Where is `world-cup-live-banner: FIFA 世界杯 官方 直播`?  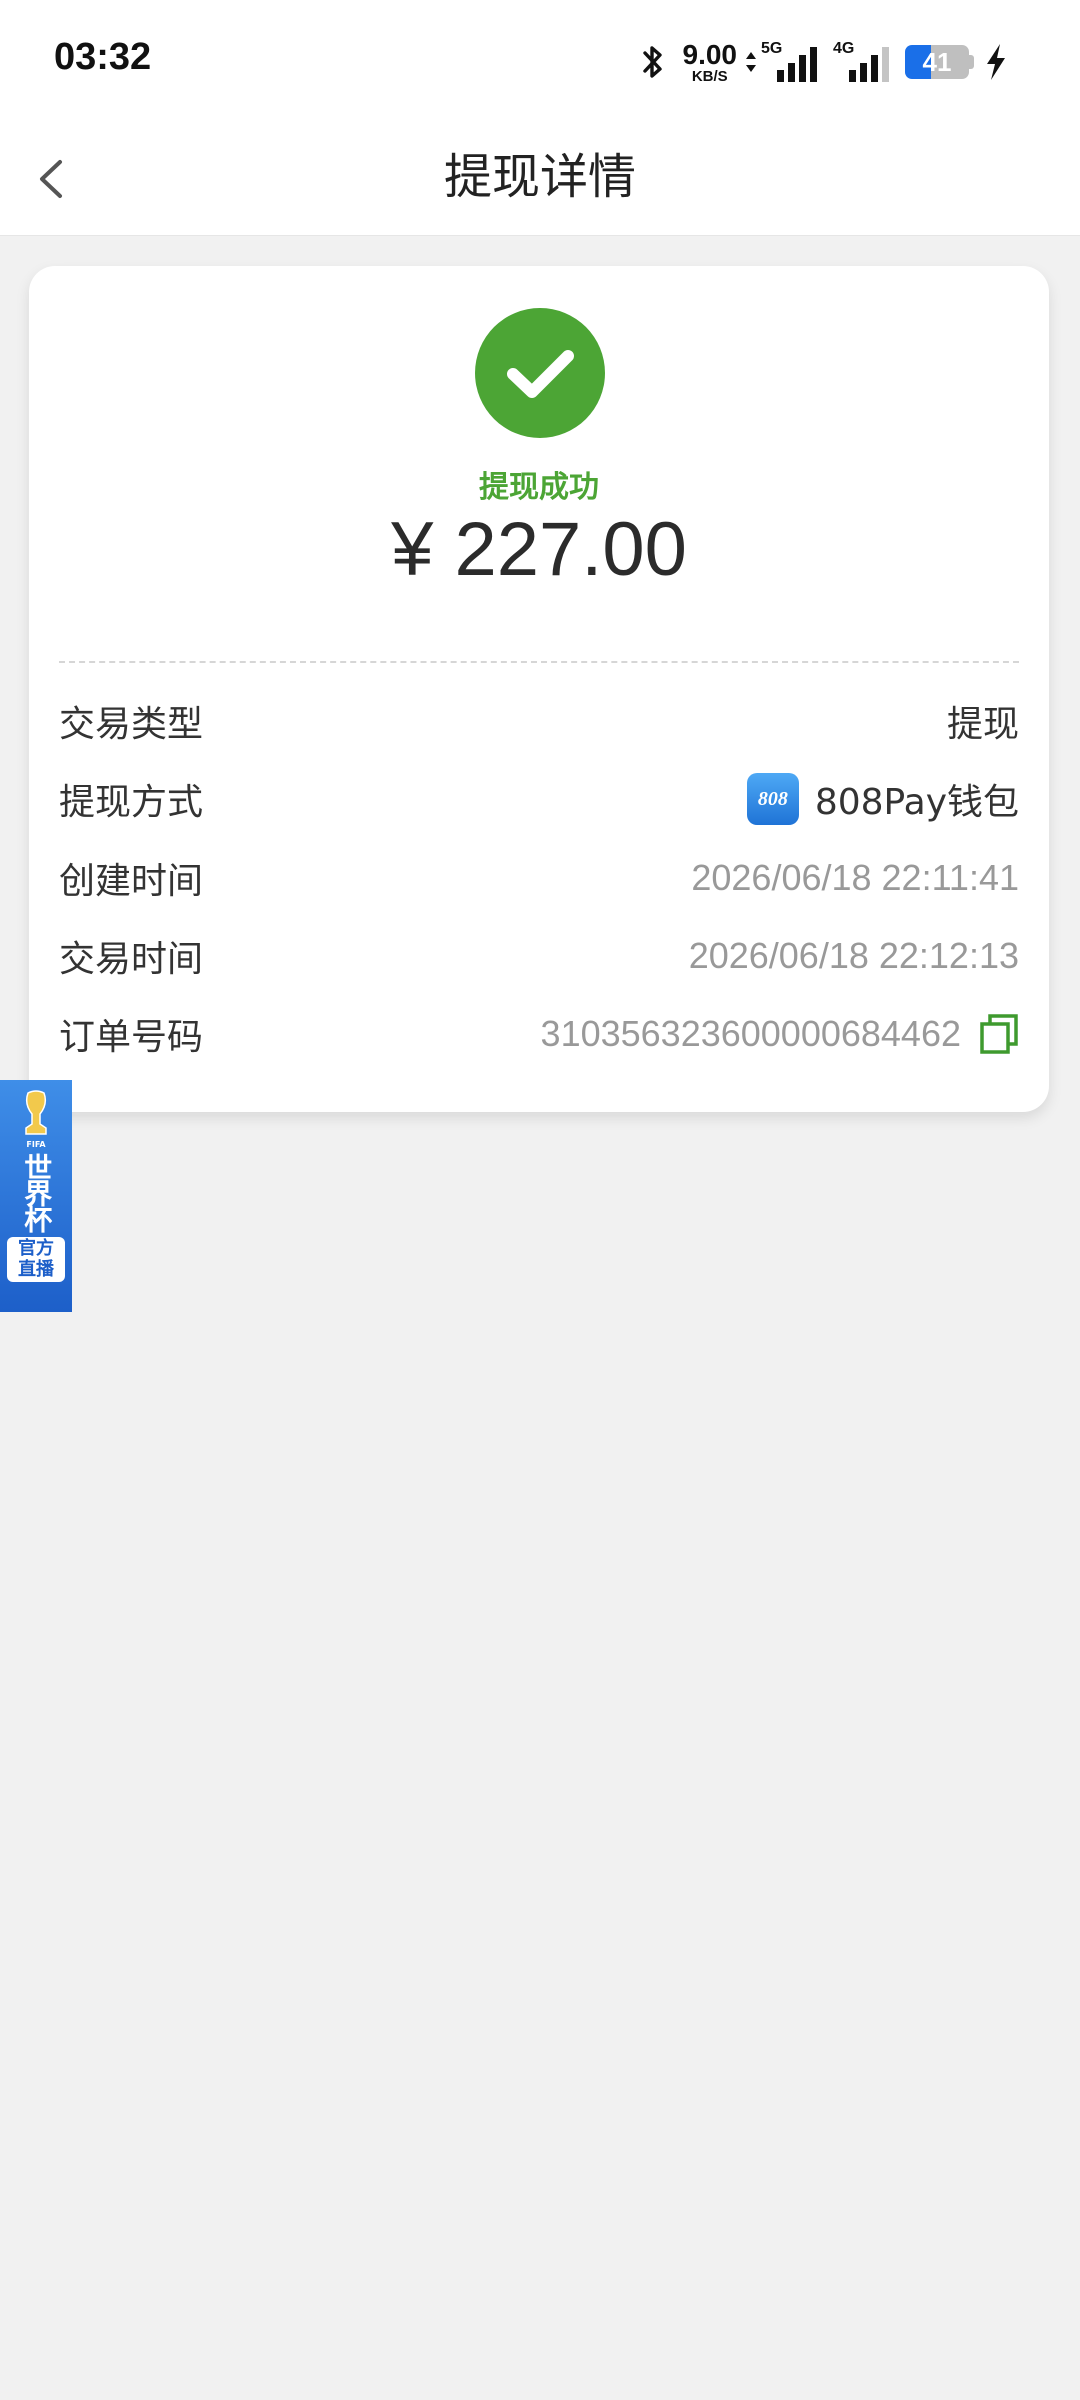 world-cup-live-banner: FIFA 世界杯 官方 直播 is located at coordinates (36, 1196).